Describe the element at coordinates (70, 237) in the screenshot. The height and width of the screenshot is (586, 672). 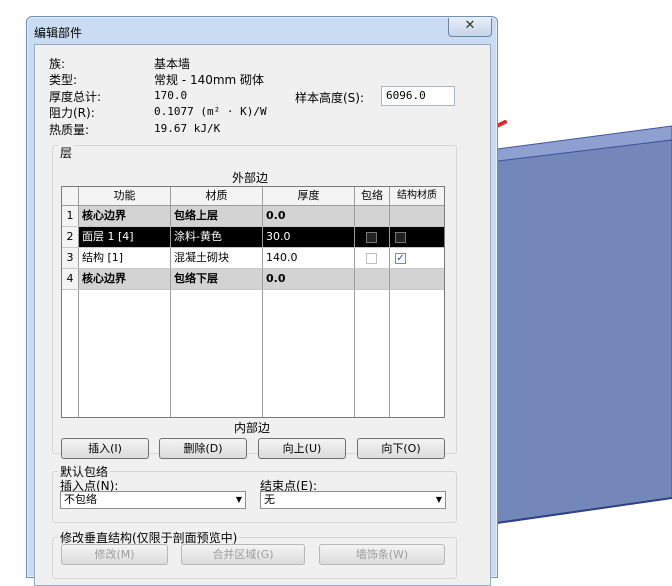
I see `row-number: 2` at that location.